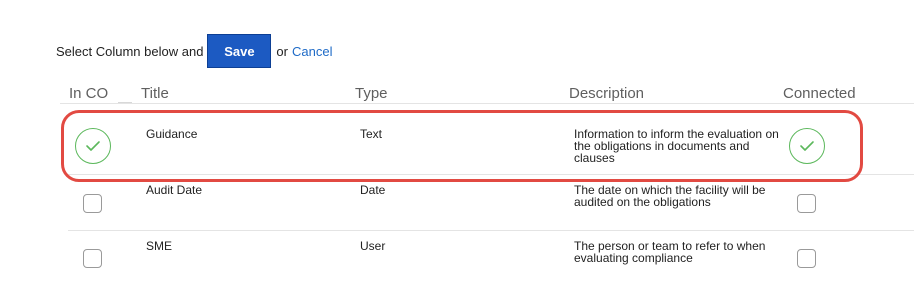 Image resolution: width=914 pixels, height=283 pixels. I want to click on row-title: Guidance, so click(172, 134).